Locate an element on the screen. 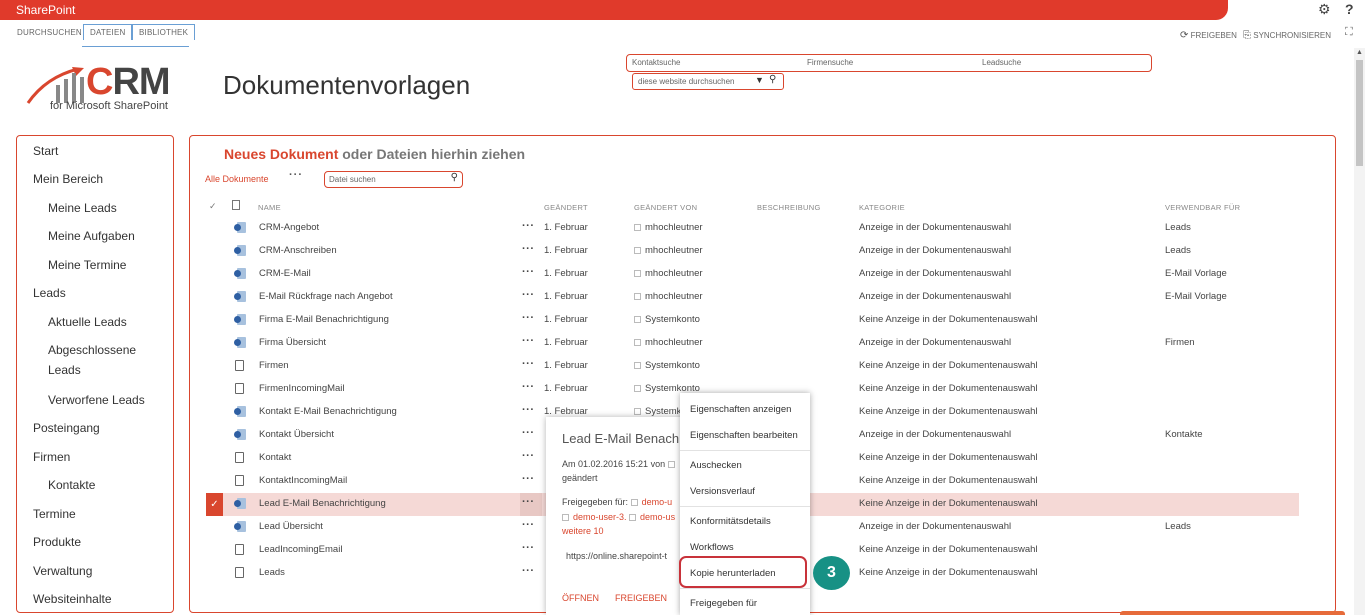  crm-logo: CRM for Microsoft SharePoint is located at coordinates (106, 89).